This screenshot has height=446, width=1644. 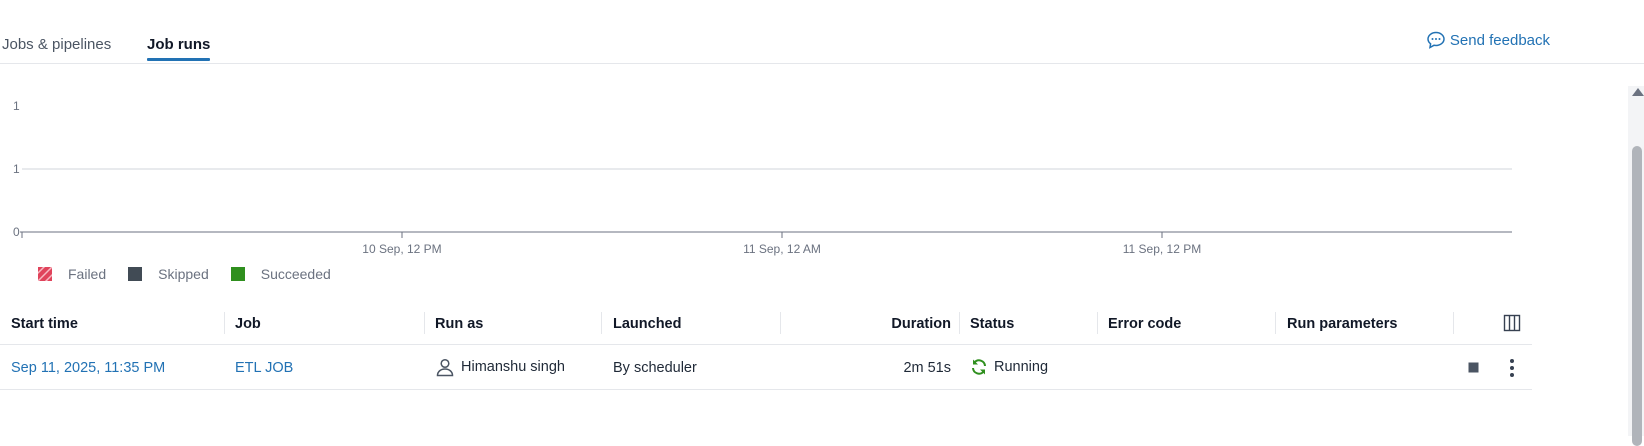 I want to click on tab-jobs-pipelines: Jobs & pipelines, so click(x=56, y=44).